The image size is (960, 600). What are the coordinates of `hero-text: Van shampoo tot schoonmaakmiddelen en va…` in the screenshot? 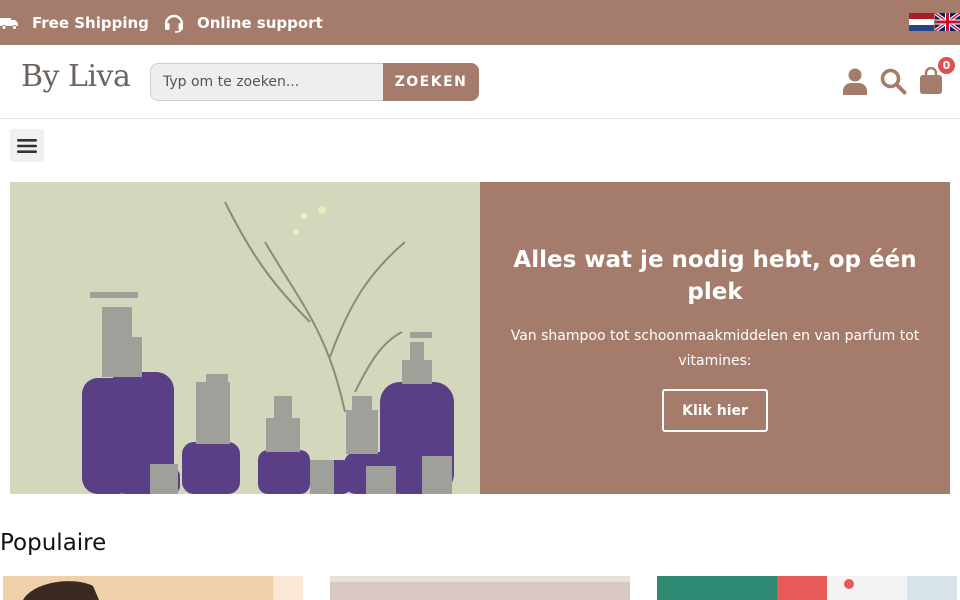 It's located at (715, 348).